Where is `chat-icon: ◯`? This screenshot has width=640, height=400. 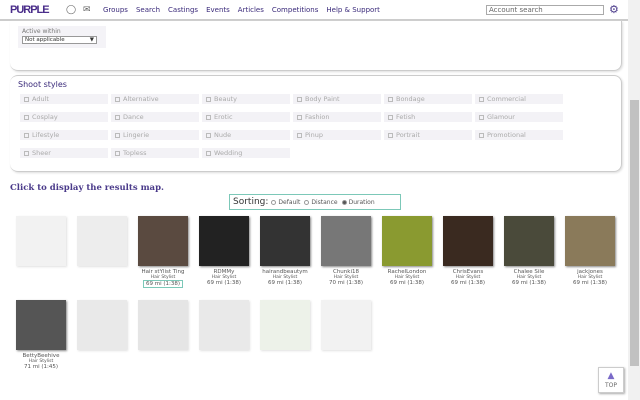
chat-icon: ◯ is located at coordinates (71, 10).